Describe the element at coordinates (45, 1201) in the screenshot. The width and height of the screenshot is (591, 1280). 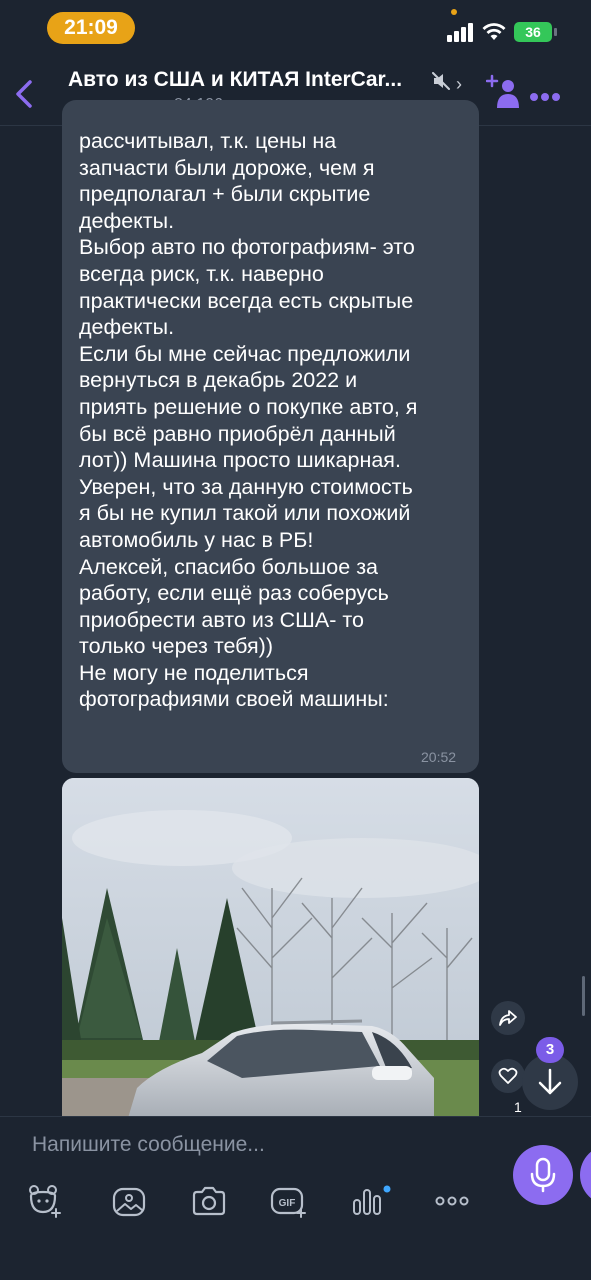
I see `sticker-icon` at that location.